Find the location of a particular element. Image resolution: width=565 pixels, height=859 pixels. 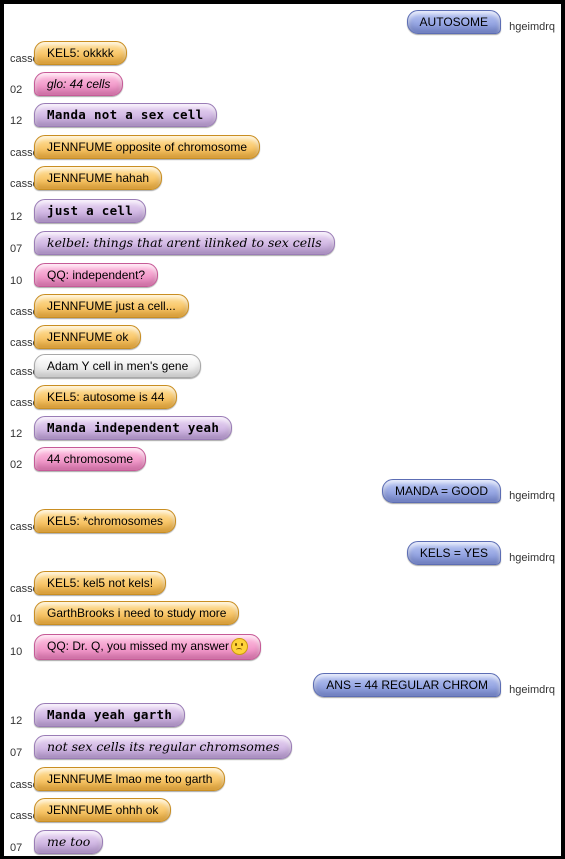

message-text: glo: 44 cells is located at coordinates (79, 84).